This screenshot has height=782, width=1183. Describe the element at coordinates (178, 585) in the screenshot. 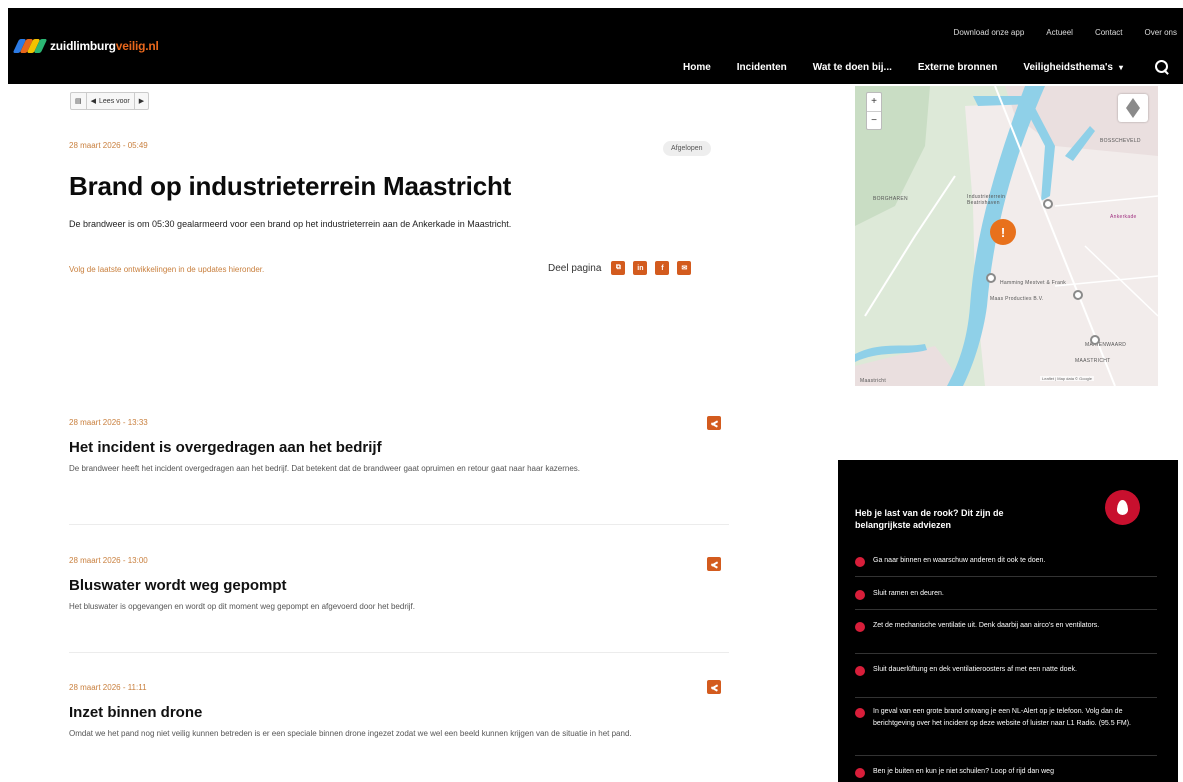

I see `update-title: Bluswater wordt weg gepompt` at that location.